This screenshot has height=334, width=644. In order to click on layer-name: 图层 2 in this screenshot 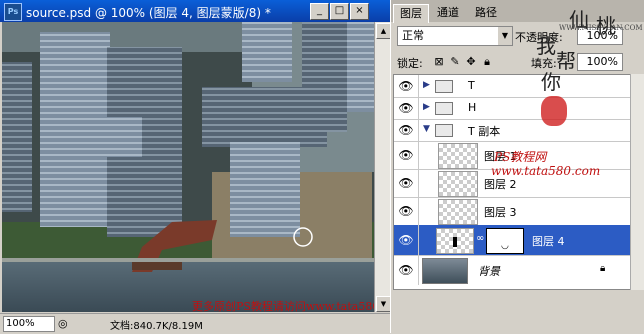, I will do `click(500, 184)`.